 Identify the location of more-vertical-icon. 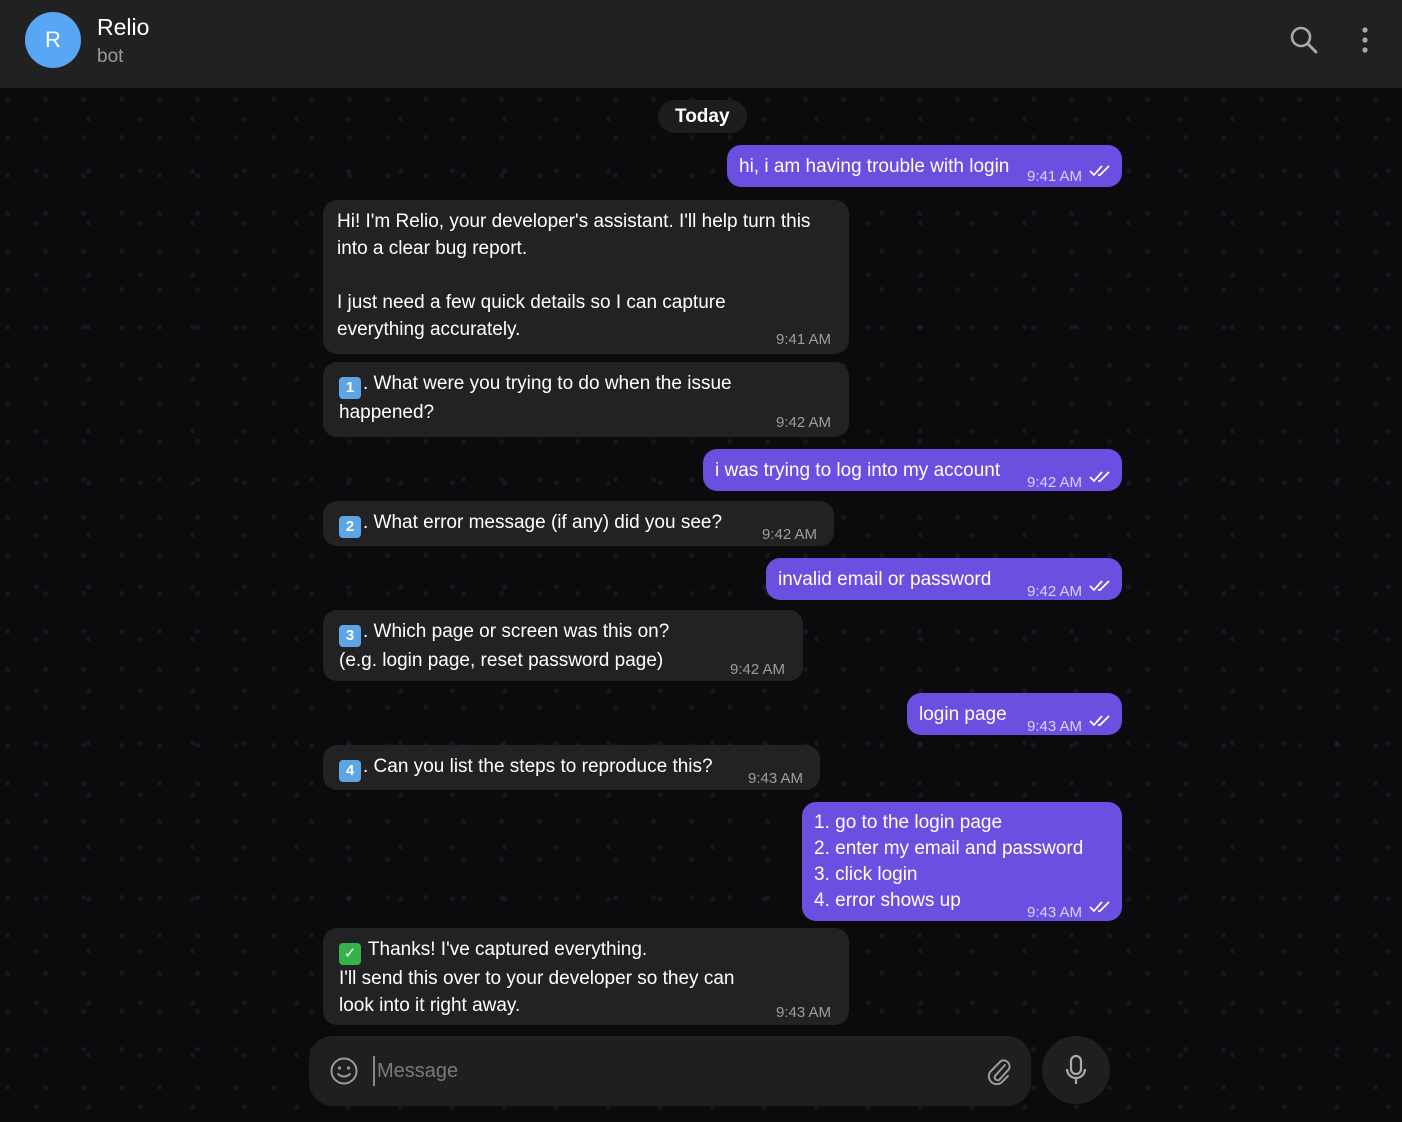
(1365, 40).